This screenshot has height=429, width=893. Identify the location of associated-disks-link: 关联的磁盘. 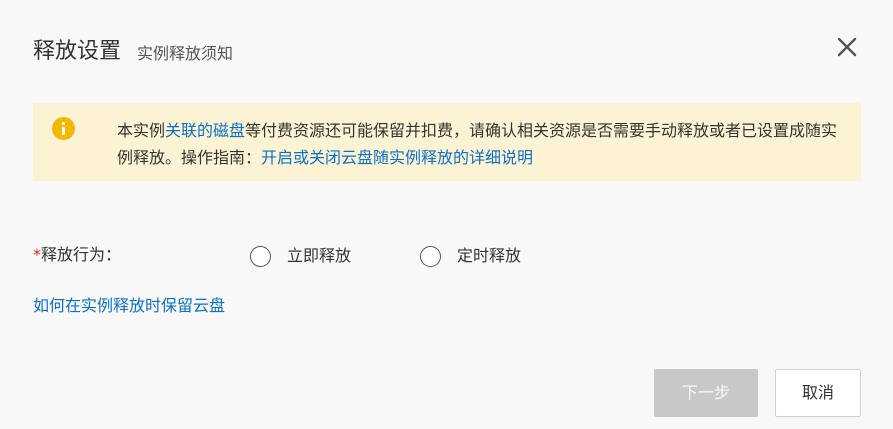
(205, 130).